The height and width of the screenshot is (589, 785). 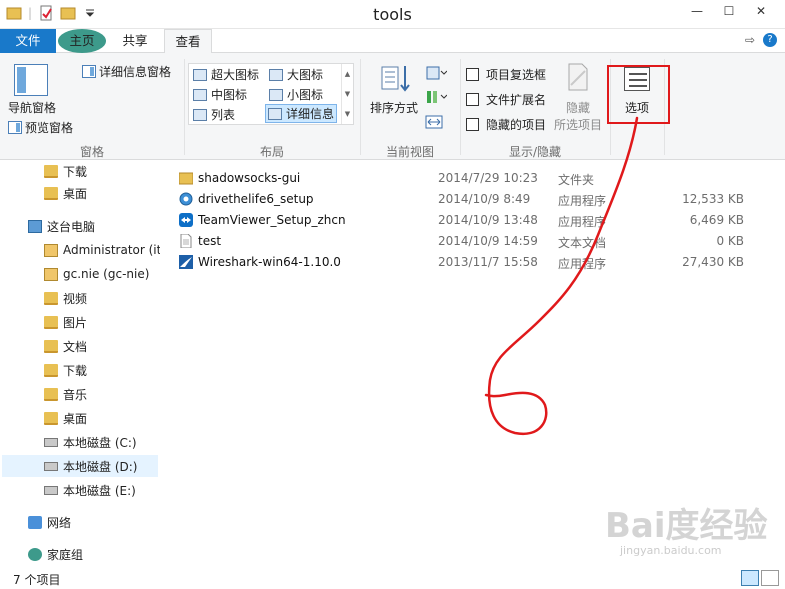 I want to click on add-columns-icon, so click(x=436, y=97).